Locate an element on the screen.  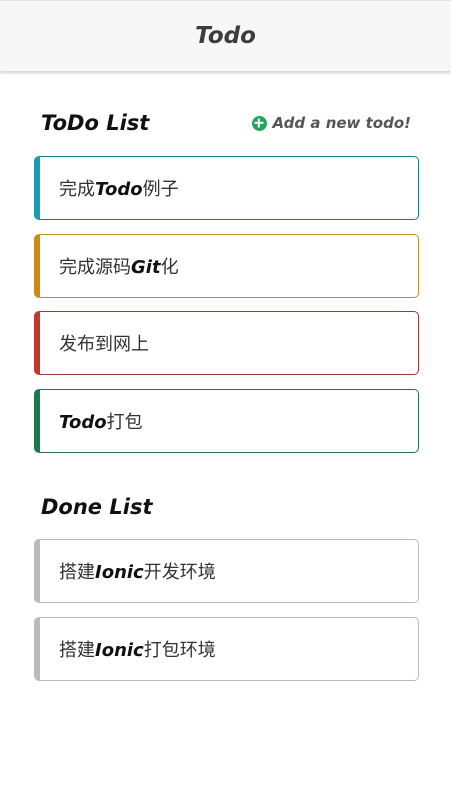
app-header: Todo is located at coordinates (225, 35).